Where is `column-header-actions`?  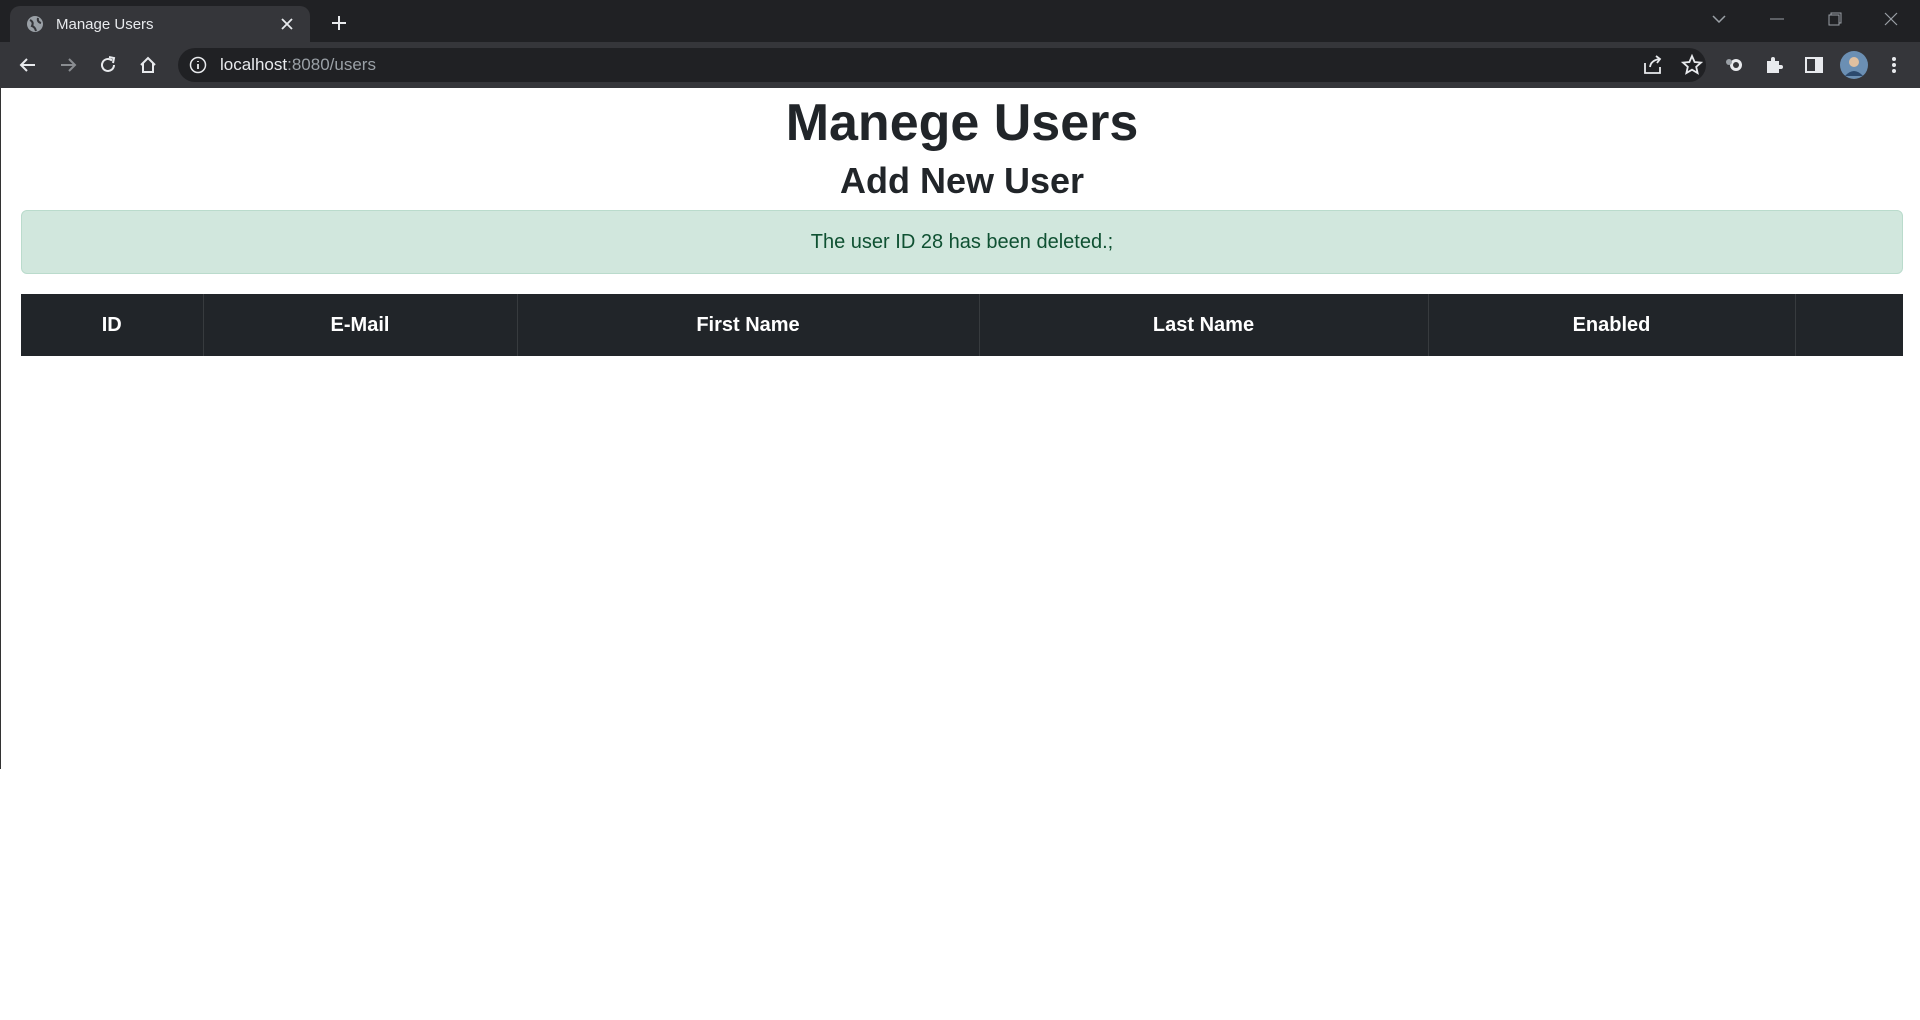 column-header-actions is located at coordinates (1849, 325).